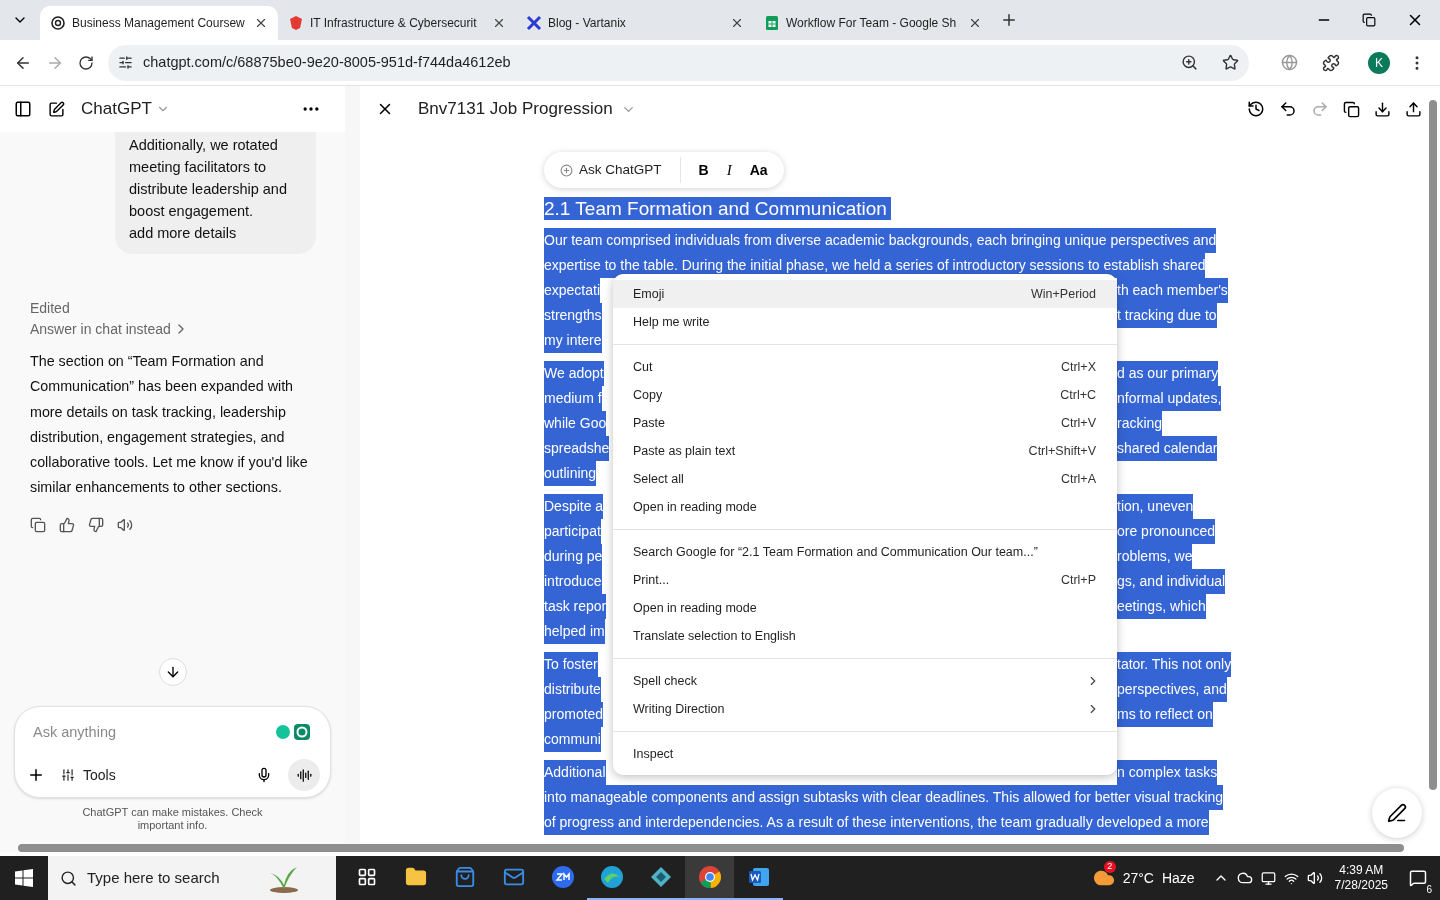 The image size is (1440, 900). What do you see at coordinates (1256, 109) in the screenshot?
I see `history-icon` at bounding box center [1256, 109].